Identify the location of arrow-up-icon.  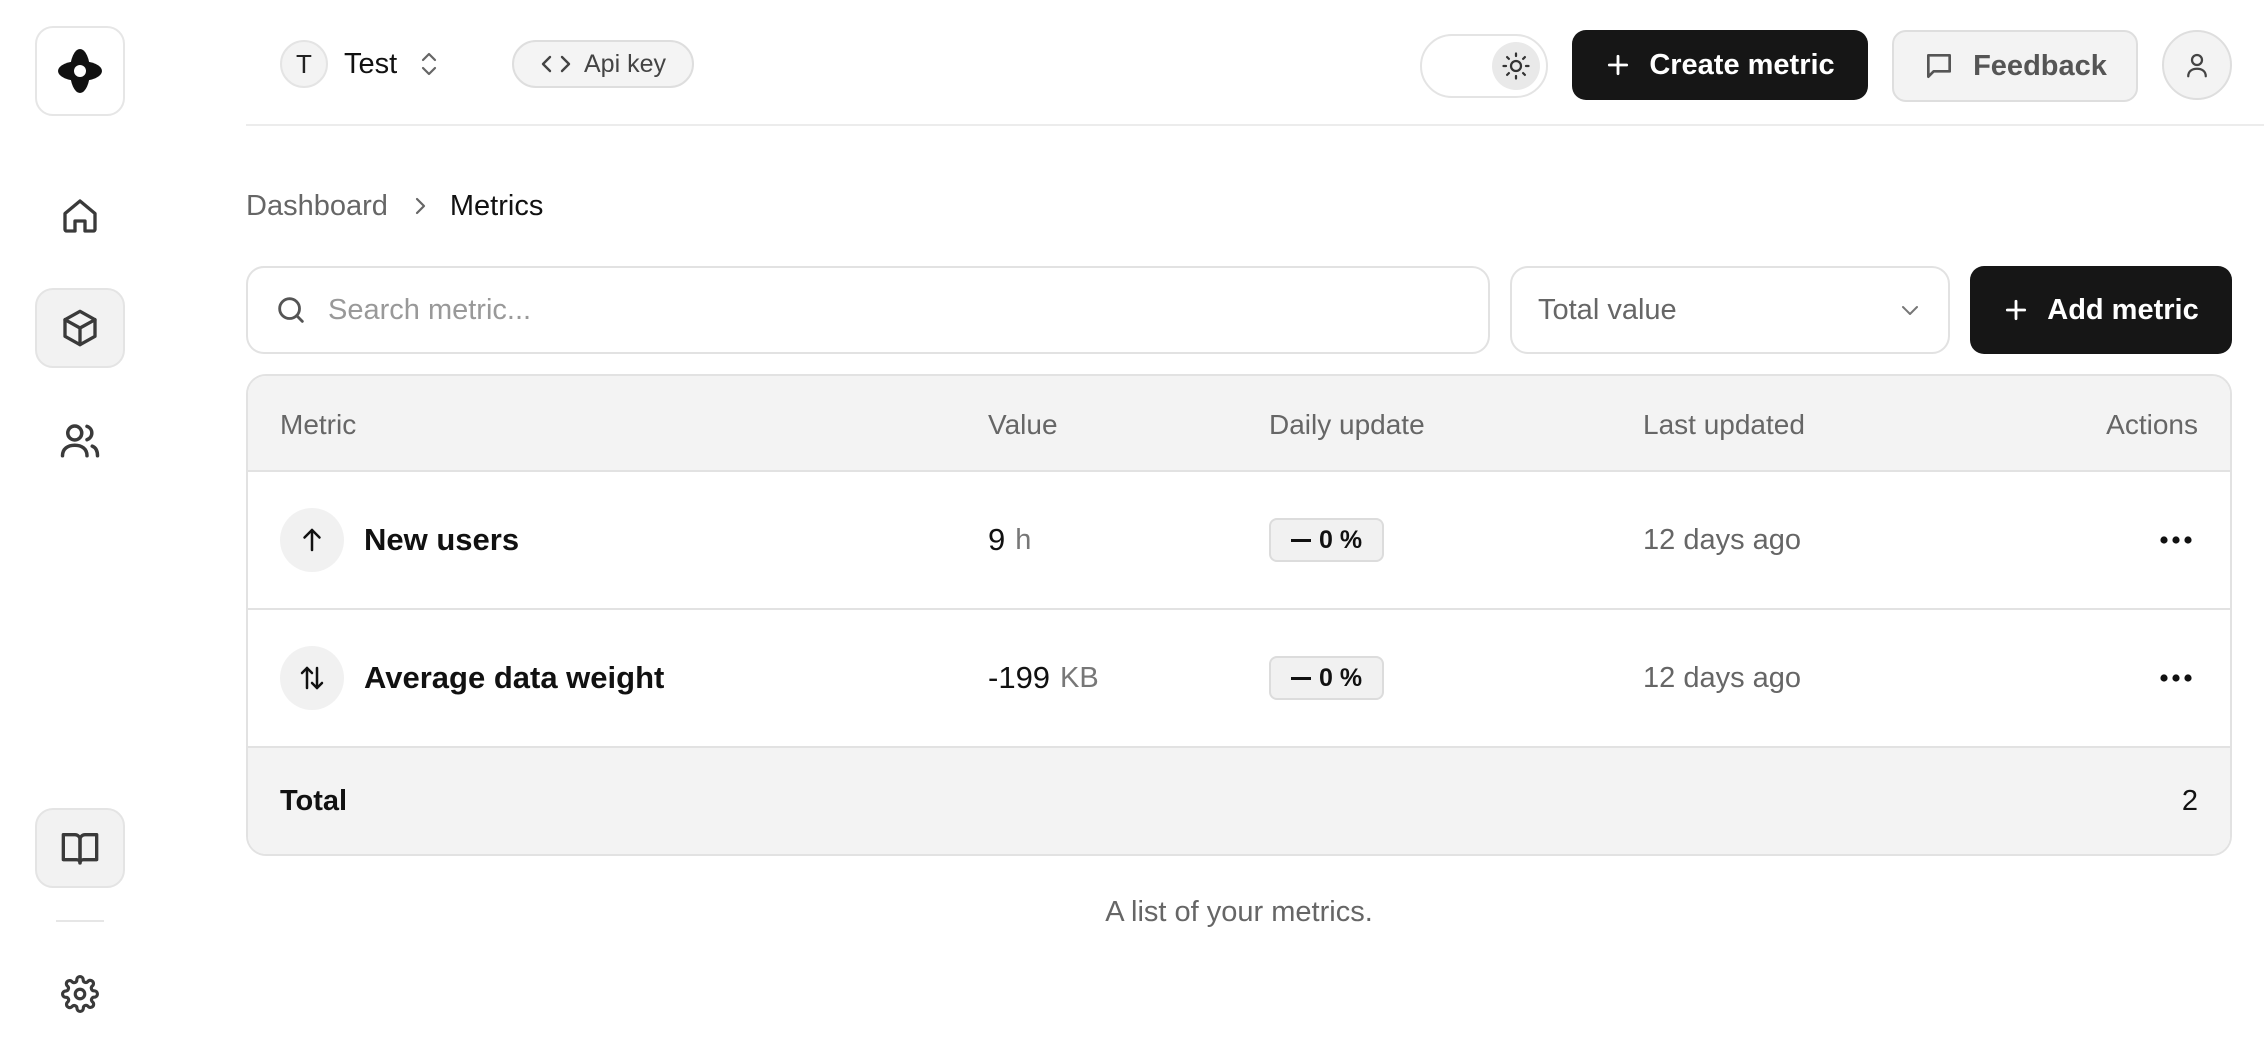
(312, 540).